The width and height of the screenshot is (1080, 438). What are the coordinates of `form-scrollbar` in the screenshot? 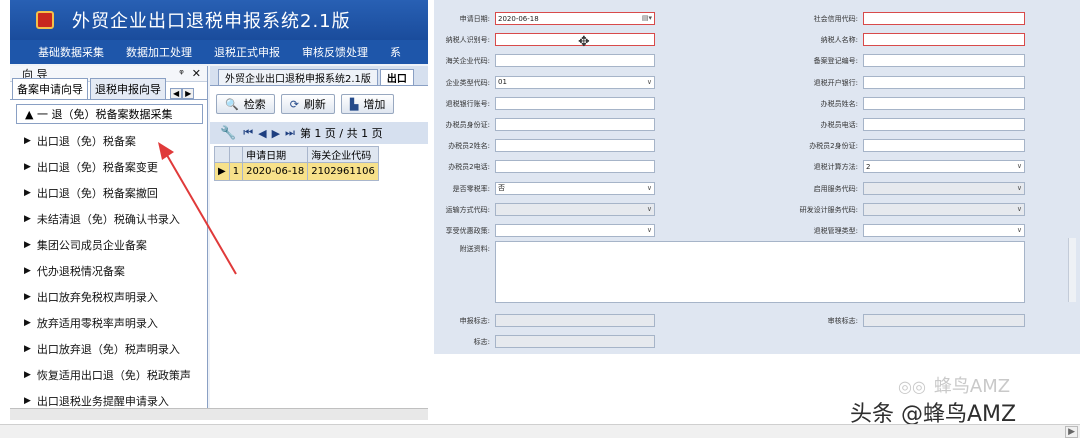 It's located at (1072, 270).